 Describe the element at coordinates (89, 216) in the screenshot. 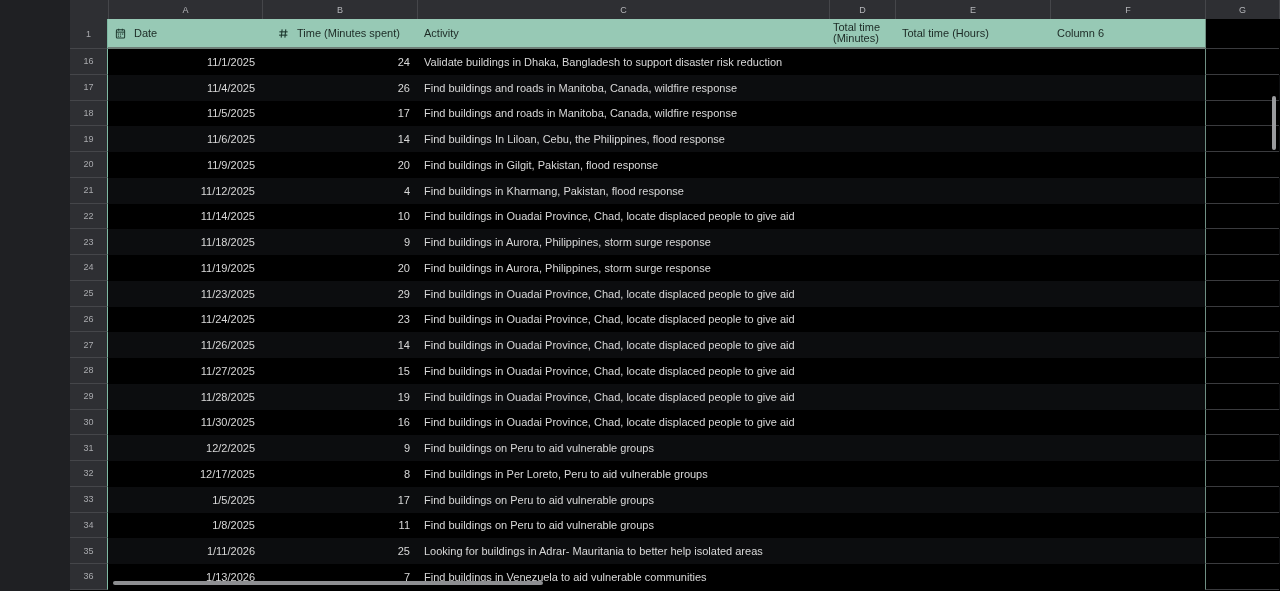

I see `row-number: 22` at that location.